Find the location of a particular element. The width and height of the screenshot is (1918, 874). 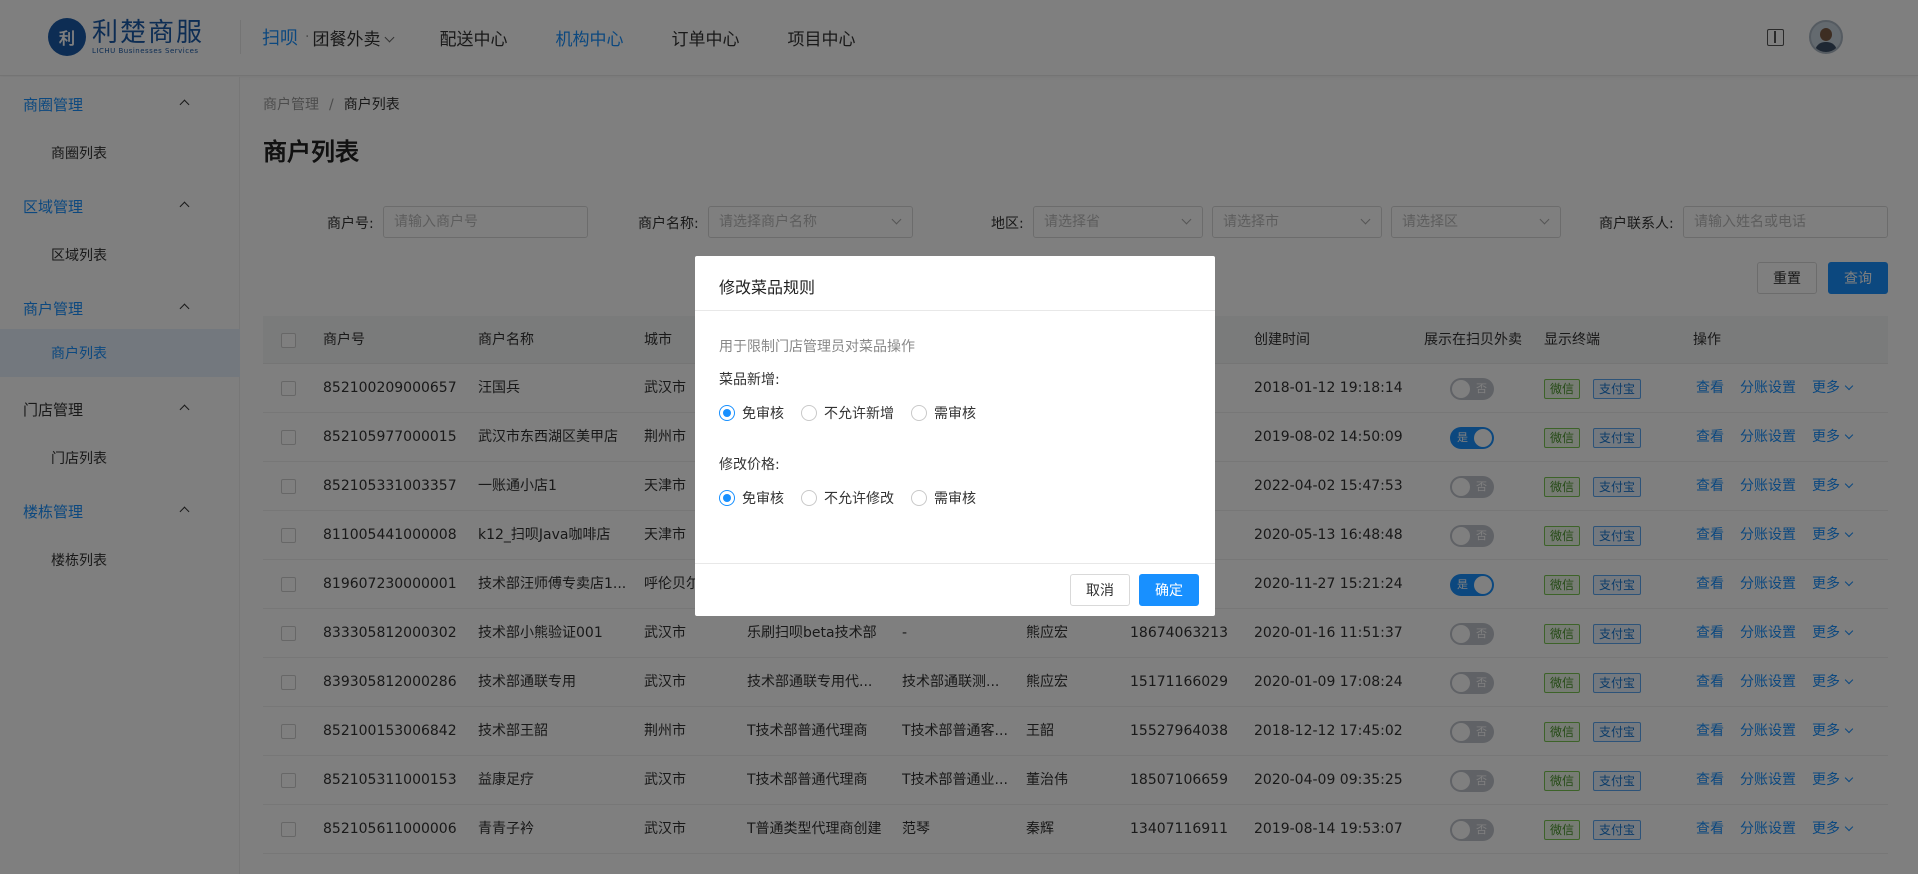

dialog-header: 修改菜品规则 is located at coordinates (955, 283).